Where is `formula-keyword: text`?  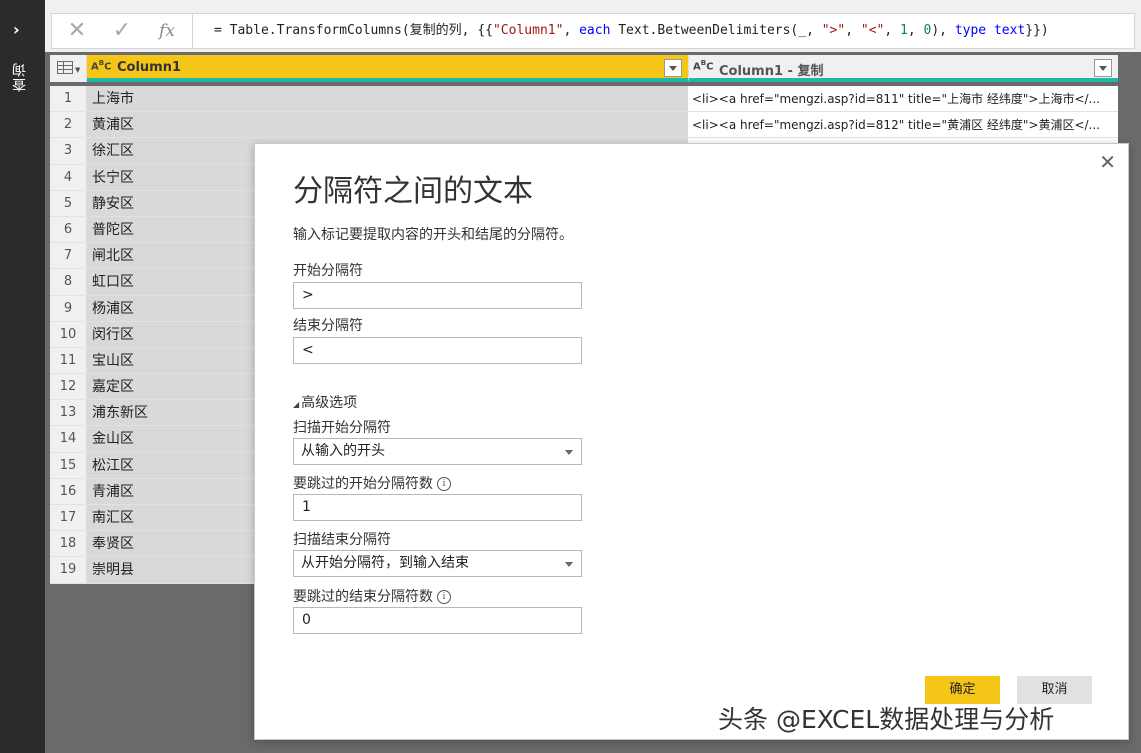 formula-keyword: text is located at coordinates (1009, 30).